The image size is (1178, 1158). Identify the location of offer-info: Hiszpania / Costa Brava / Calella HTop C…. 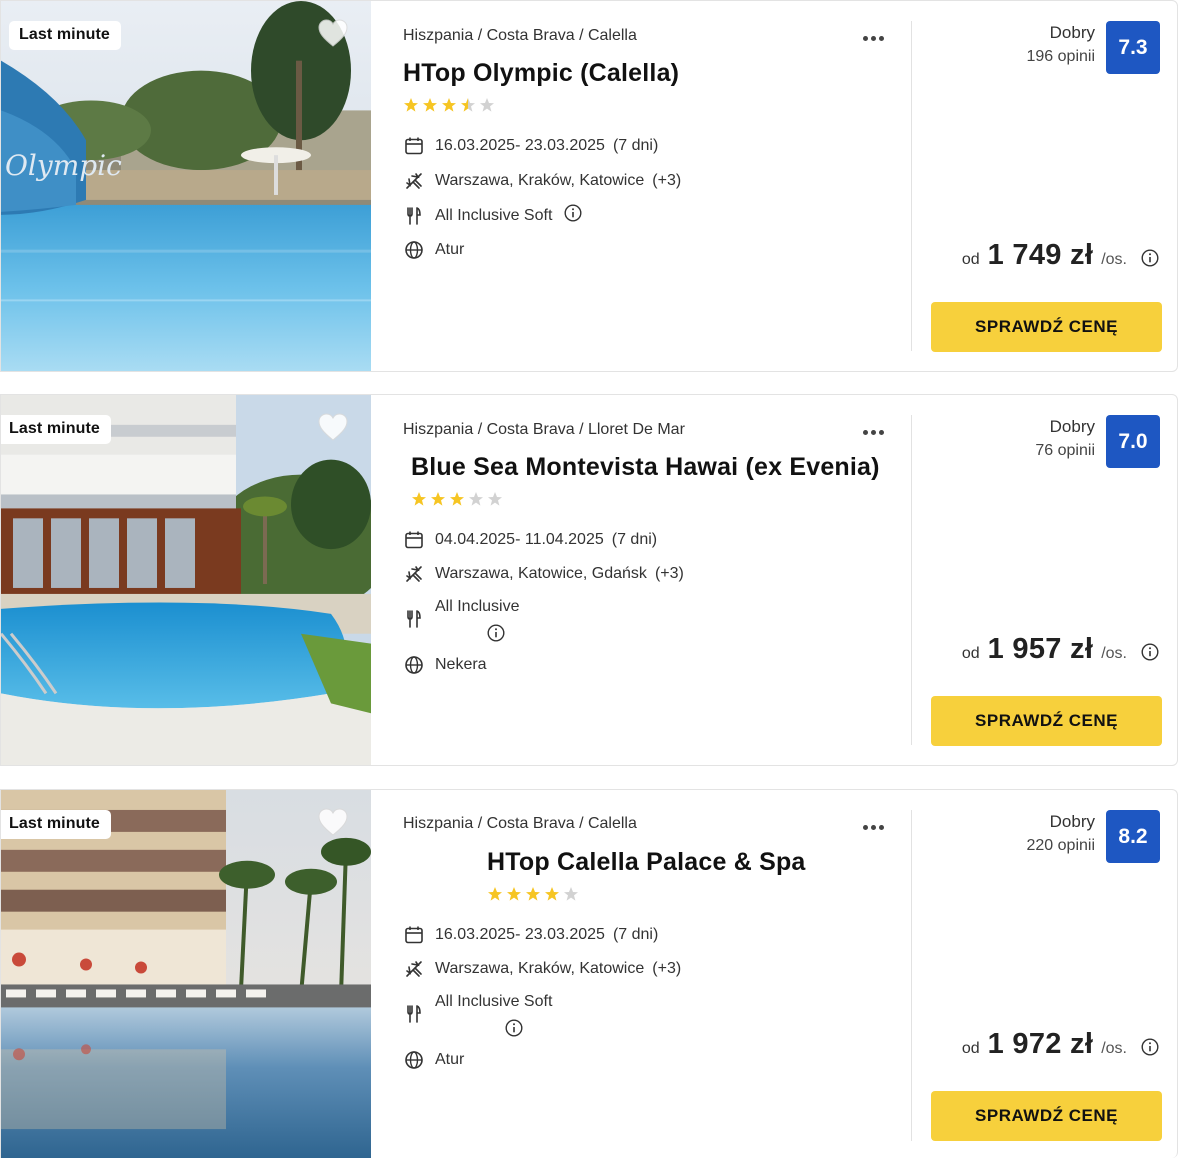
(653, 974).